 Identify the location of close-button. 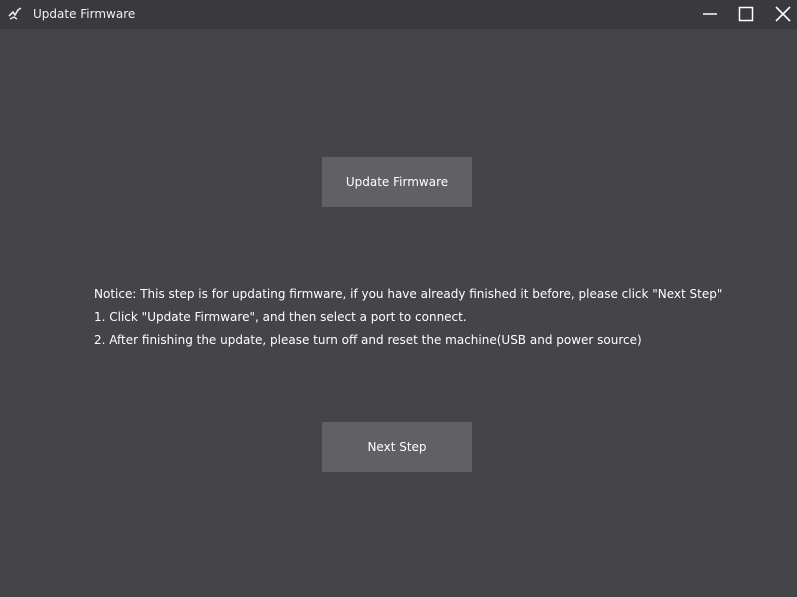
(783, 14).